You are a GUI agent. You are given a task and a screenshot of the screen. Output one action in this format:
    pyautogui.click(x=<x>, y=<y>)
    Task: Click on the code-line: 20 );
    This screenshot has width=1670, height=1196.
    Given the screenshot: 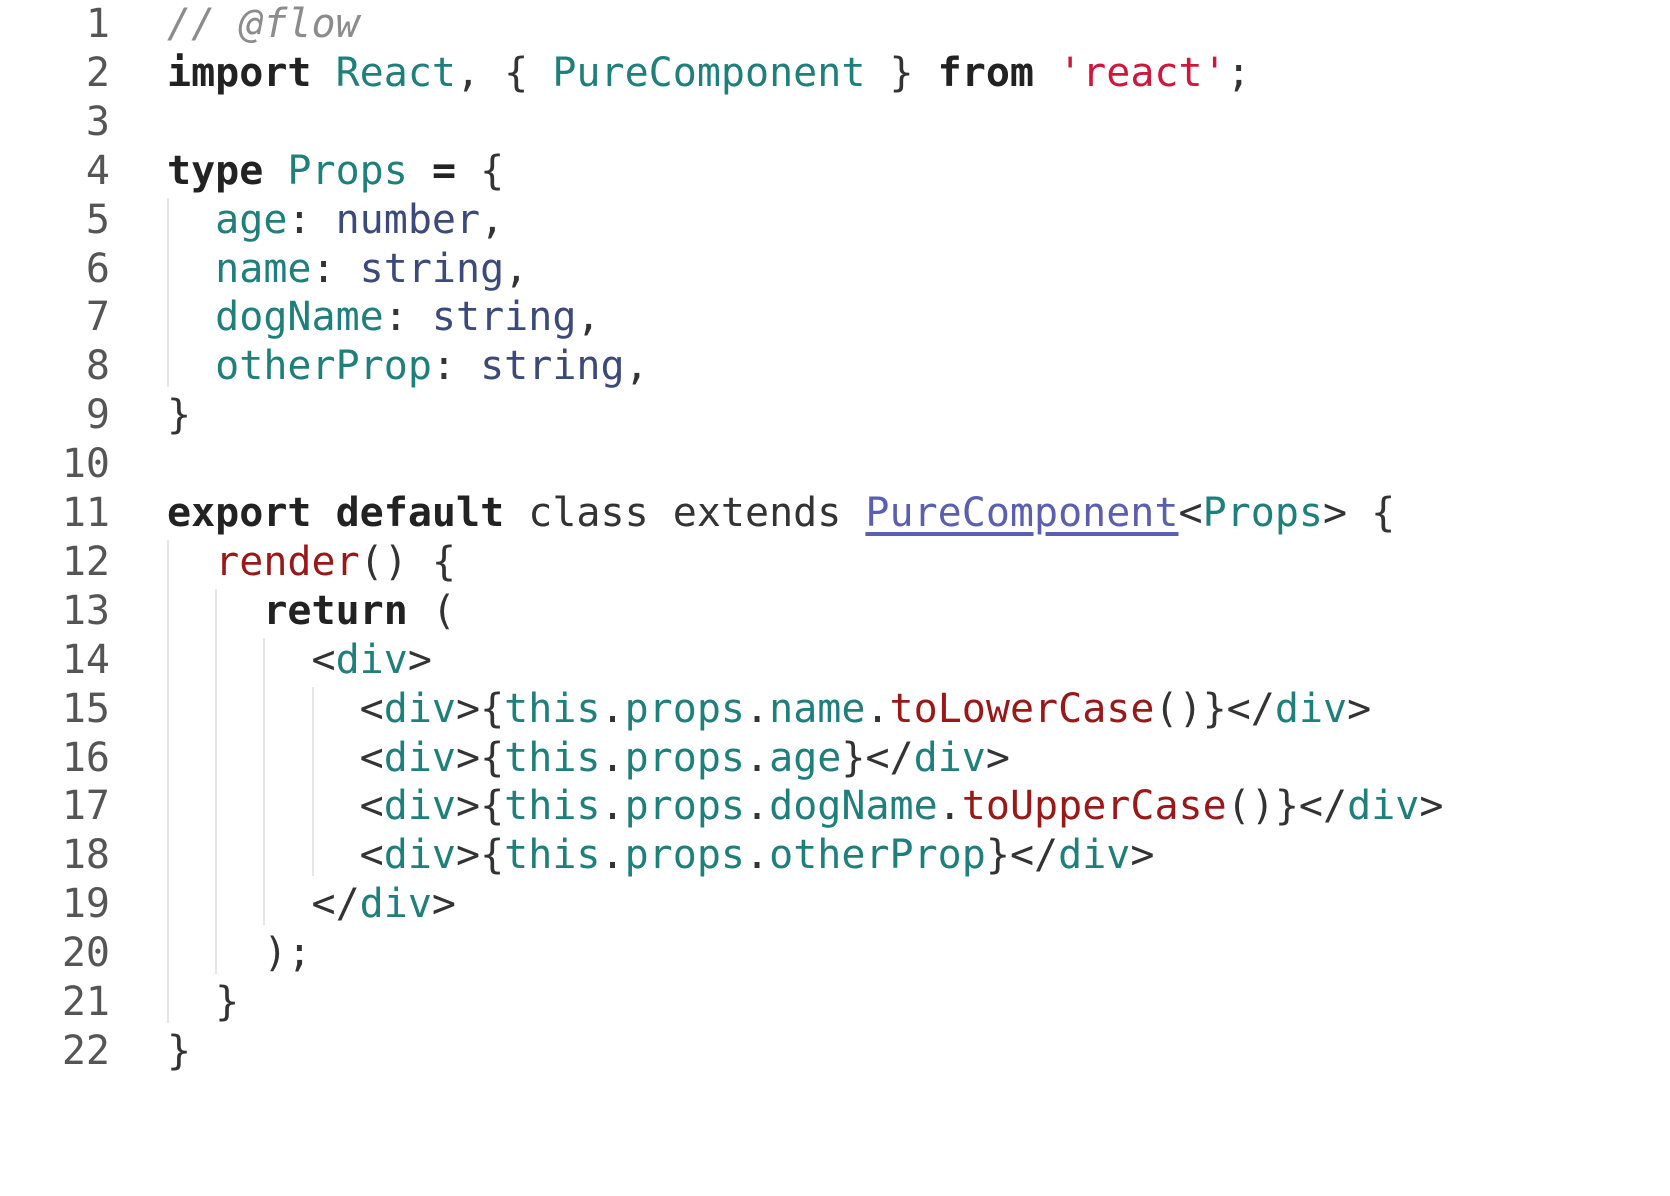 What is the action you would take?
    pyautogui.click(x=835, y=953)
    